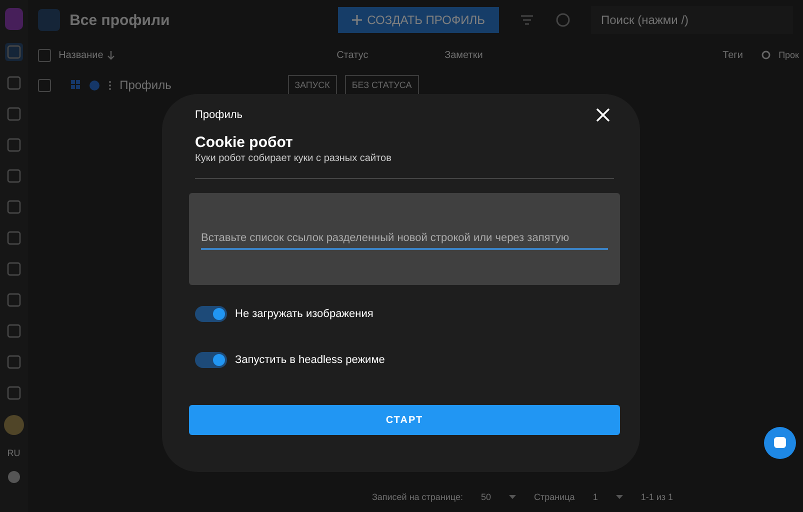 The width and height of the screenshot is (803, 512). I want to click on profile-name: Профиль, so click(200, 85).